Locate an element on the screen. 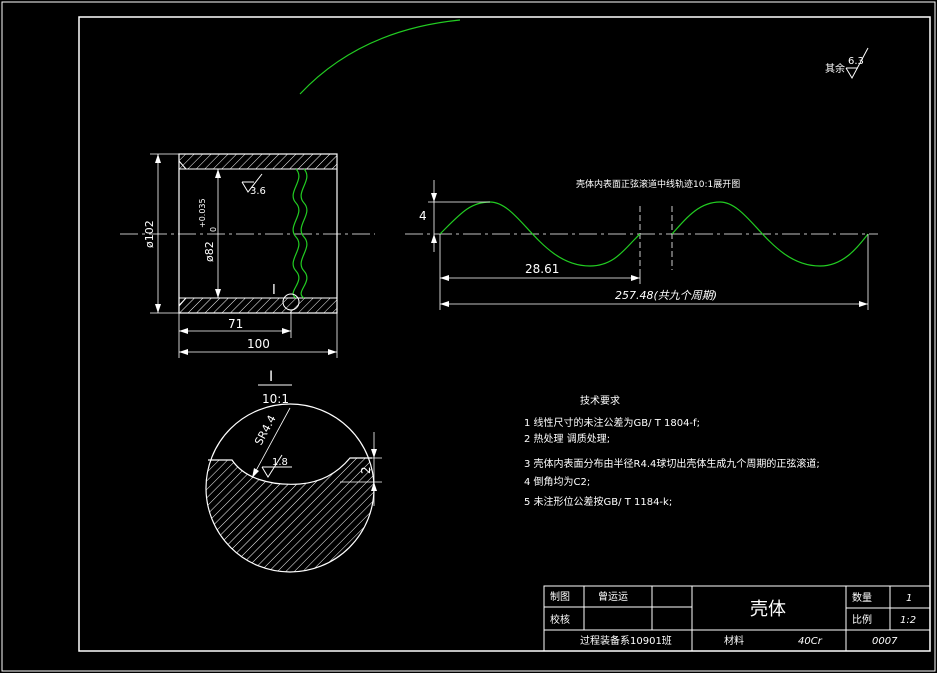 Image resolution: width=937 pixels, height=673 pixels. tech-item-4: 4 倒角均为C2; is located at coordinates (557, 482).